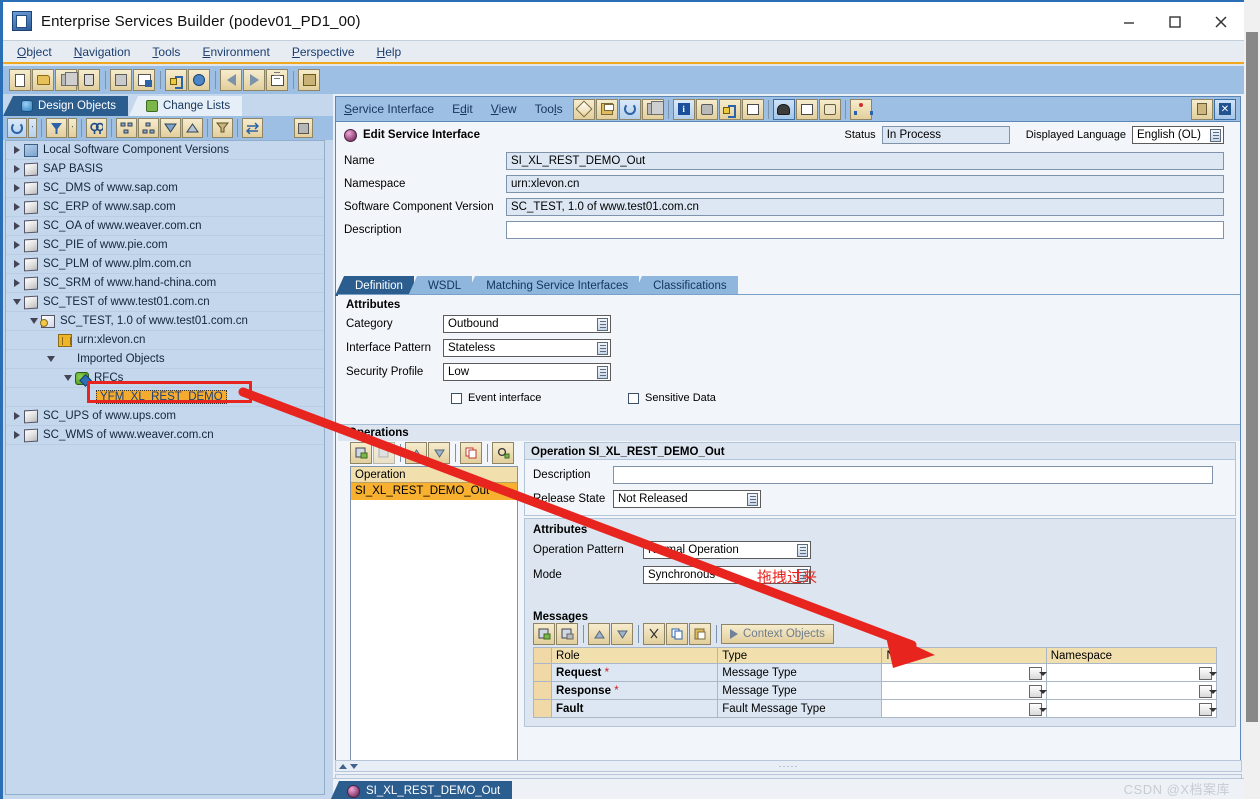  What do you see at coordinates (1202, 109) in the screenshot?
I see `pin-icon` at bounding box center [1202, 109].